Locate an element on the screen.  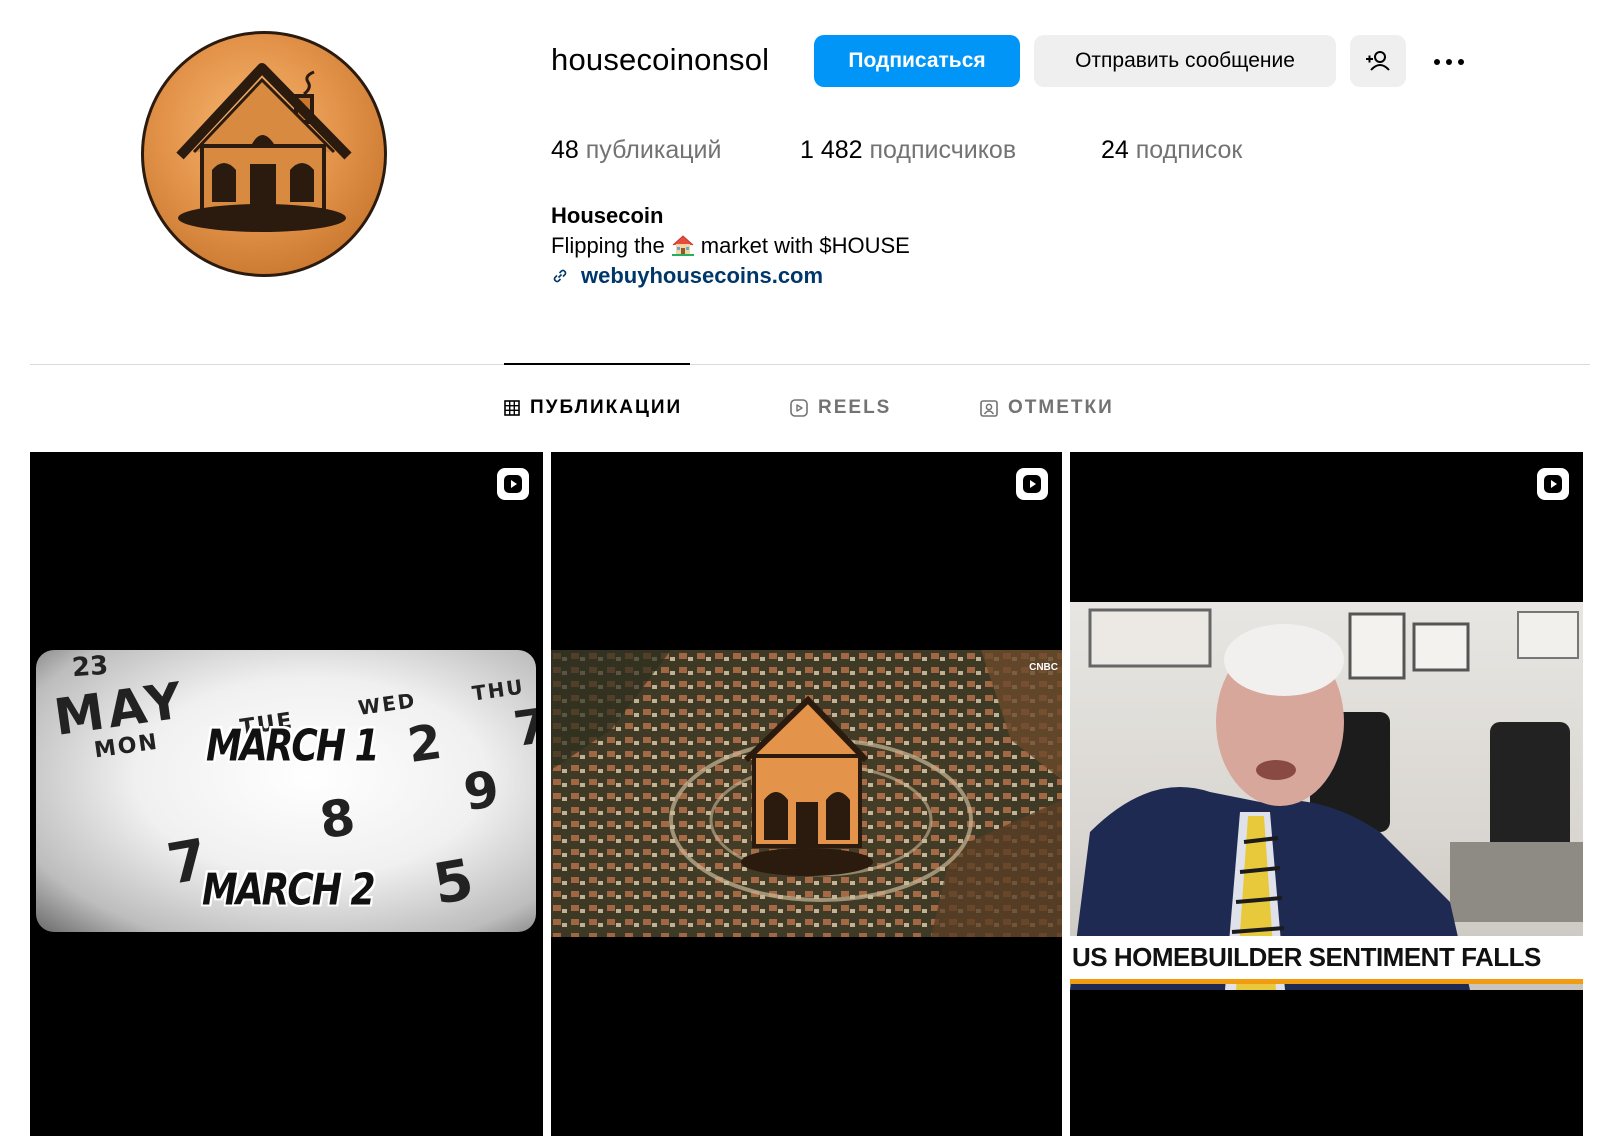
following-count: 24 подписок is located at coordinates (1171, 150).